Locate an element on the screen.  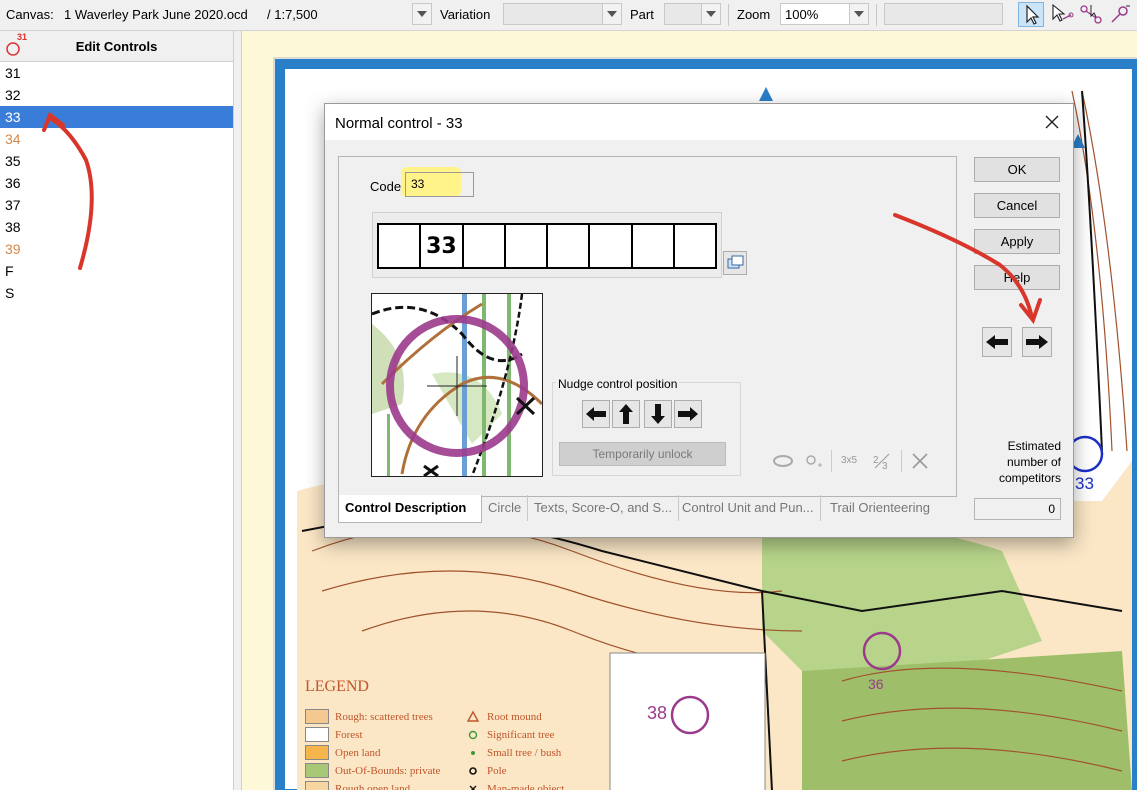
competitors-label: Estimated number of competitors is located at coordinates (1029, 462).